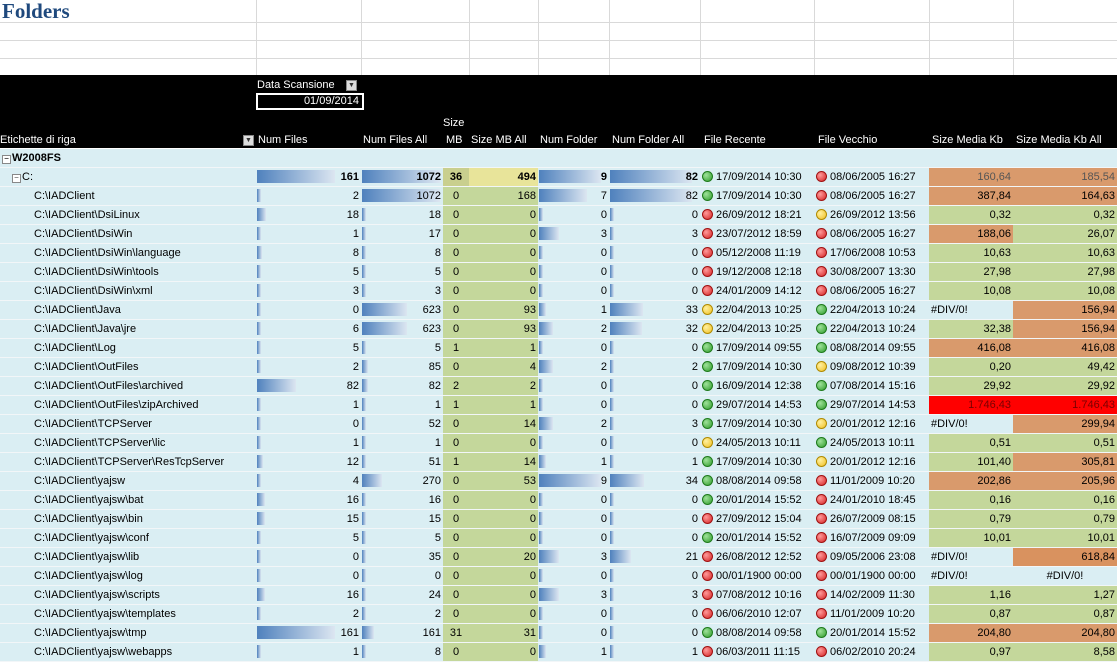 This screenshot has width=1117, height=662. What do you see at coordinates (128, 633) in the screenshot?
I see `row-label-cell: C:\IADClient\yajsw\tmp` at bounding box center [128, 633].